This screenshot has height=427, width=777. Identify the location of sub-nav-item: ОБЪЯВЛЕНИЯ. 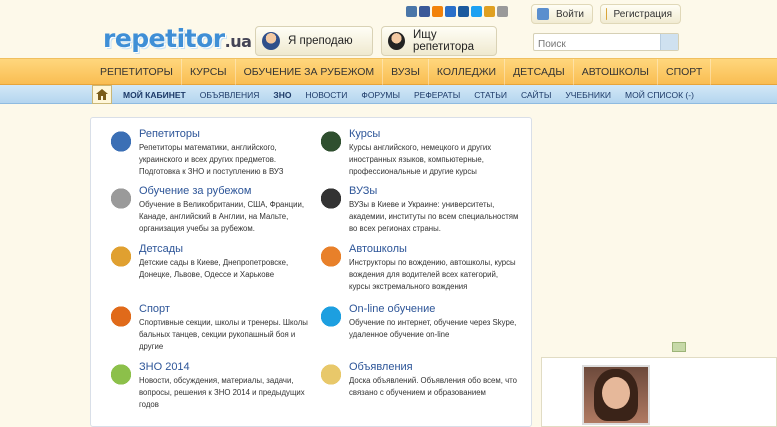
(230, 95).